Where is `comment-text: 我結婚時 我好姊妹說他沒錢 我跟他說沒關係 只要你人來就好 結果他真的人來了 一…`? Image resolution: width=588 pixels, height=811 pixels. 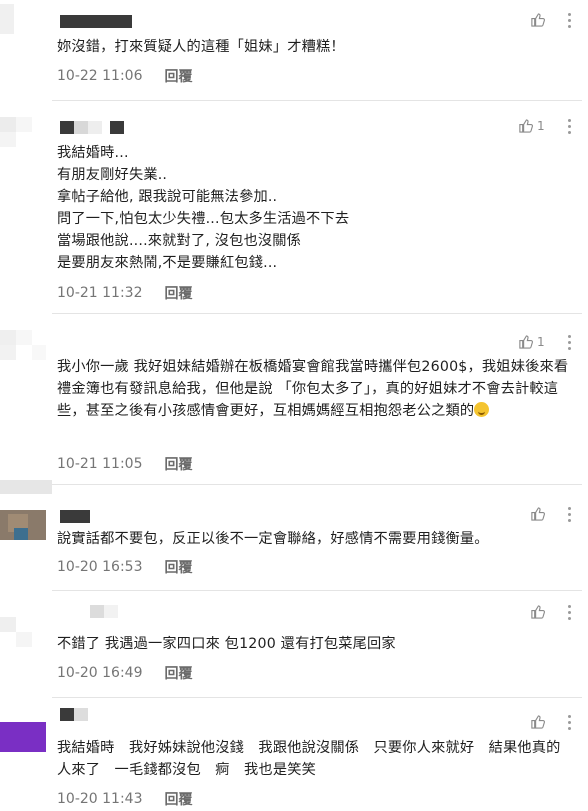 comment-text: 我結婚時 我好姊妹說他沒錢 我跟他說沒關係 只要你人來就好 結果他真的人來了 一… is located at coordinates (309, 759).